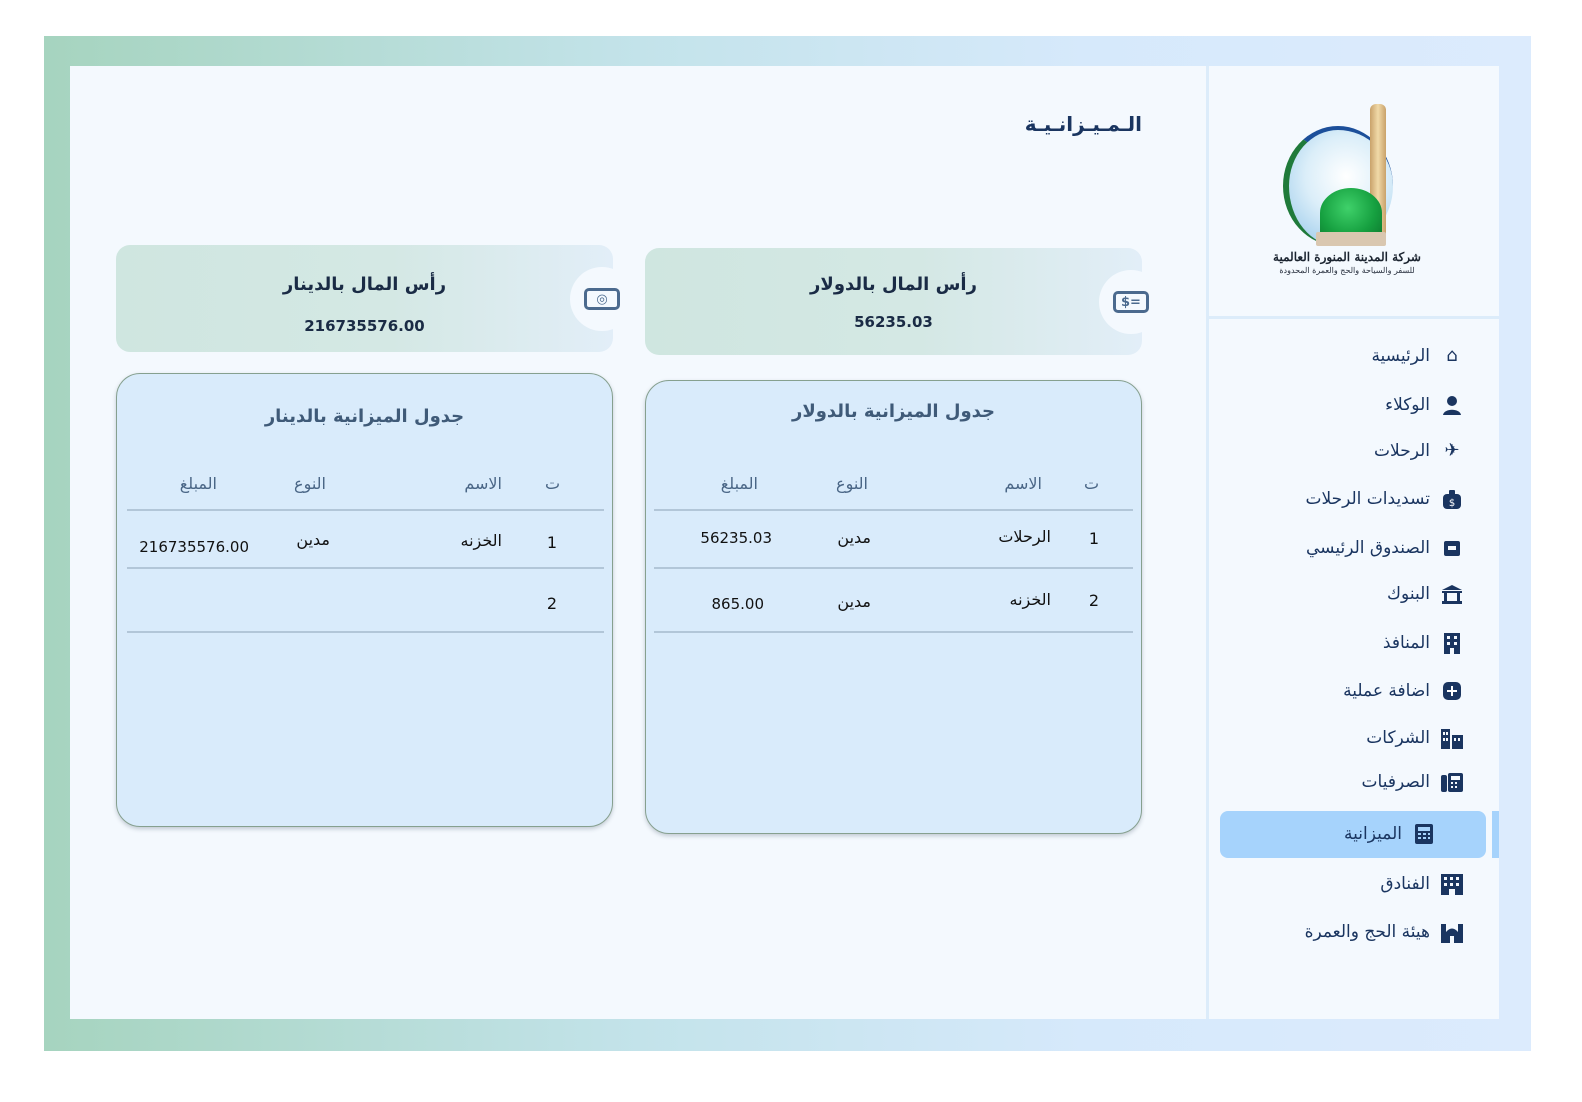  What do you see at coordinates (1351, 239) in the screenshot?
I see `logo-base` at bounding box center [1351, 239].